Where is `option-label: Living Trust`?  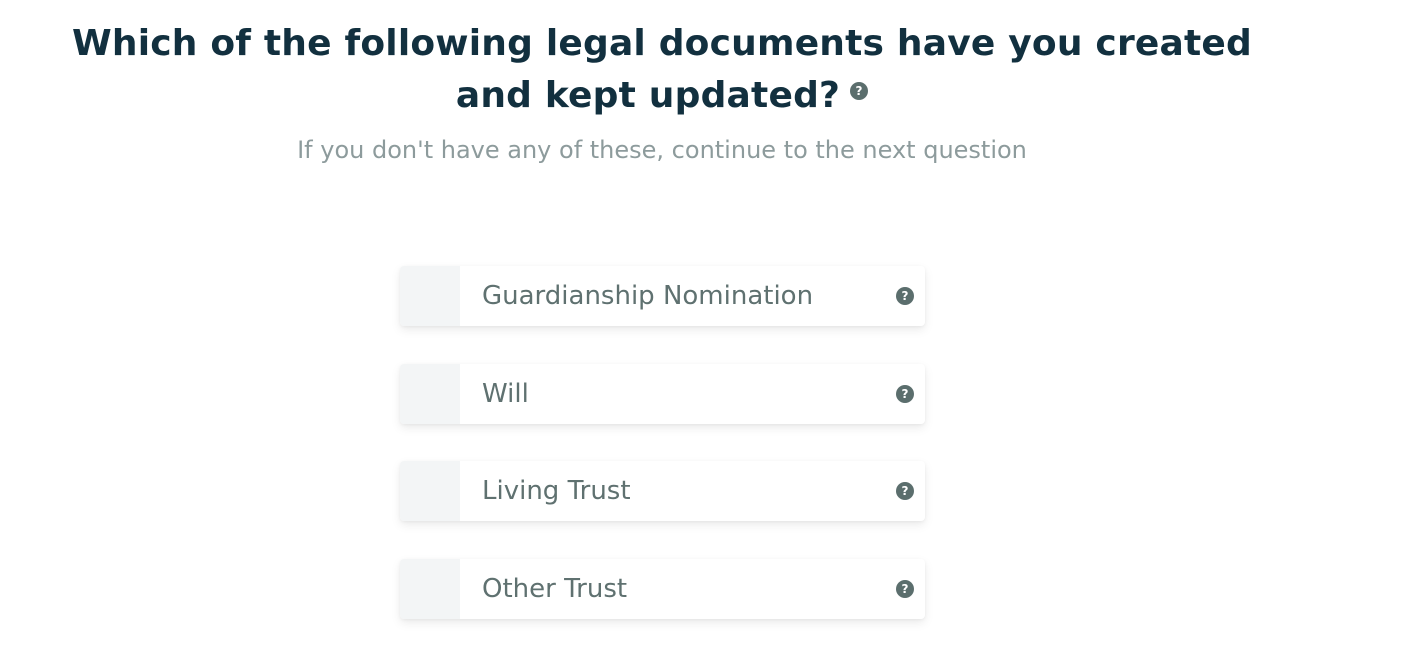
option-label: Living Trust is located at coordinates (556, 491).